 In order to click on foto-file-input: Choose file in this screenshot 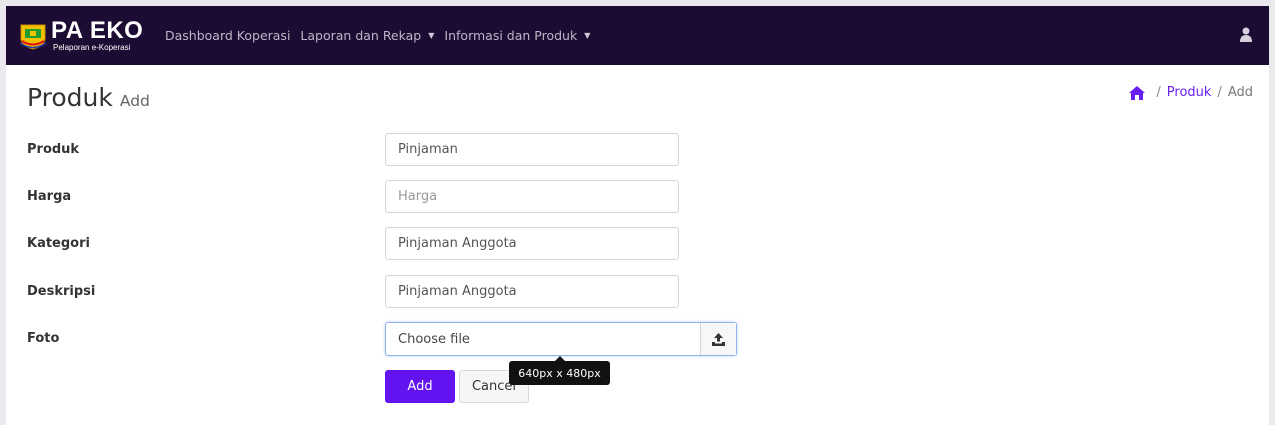, I will do `click(561, 339)`.